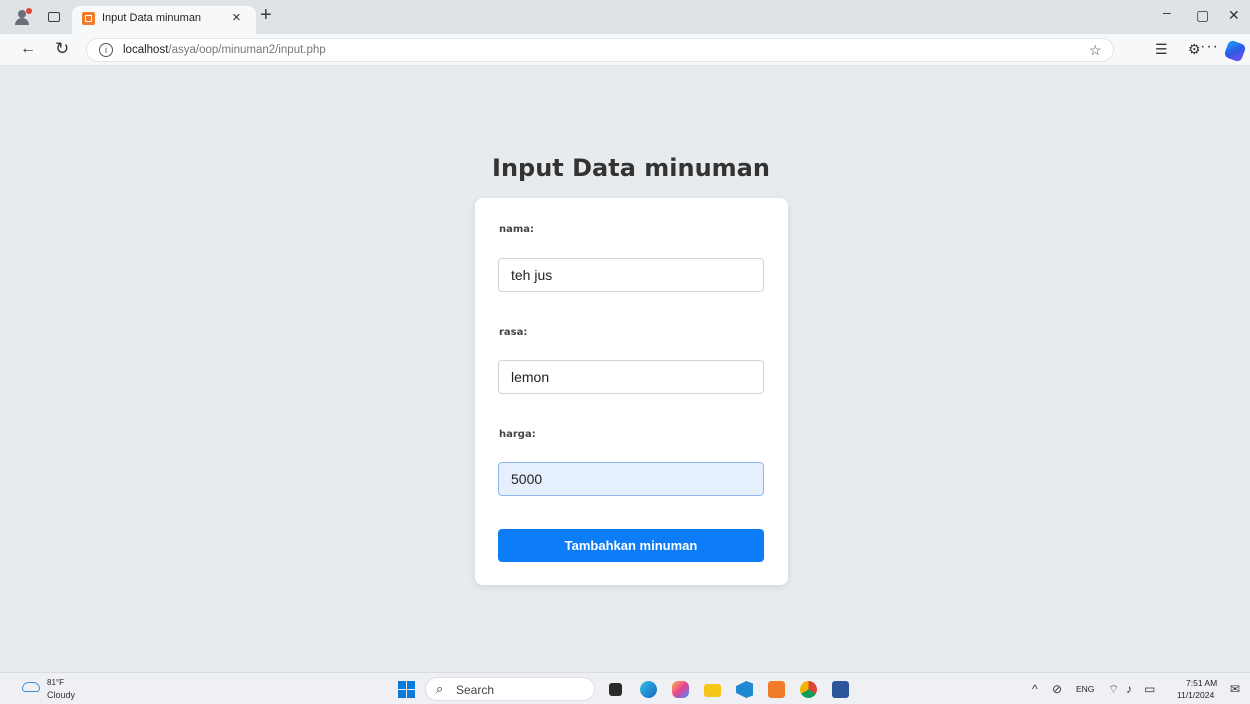 The width and height of the screenshot is (1250, 704). Describe the element at coordinates (1161, 49) in the screenshot. I see `favorites-icon: ☰` at that location.